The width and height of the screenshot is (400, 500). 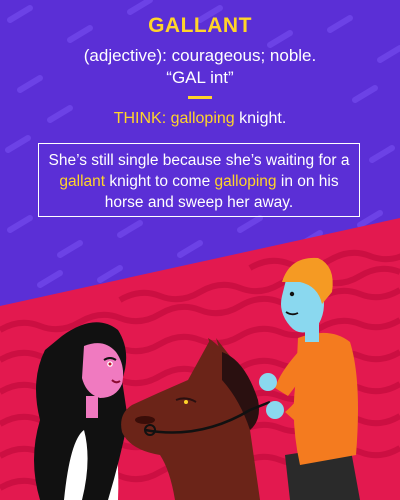 I want to click on think-rest: knight., so click(x=260, y=118).